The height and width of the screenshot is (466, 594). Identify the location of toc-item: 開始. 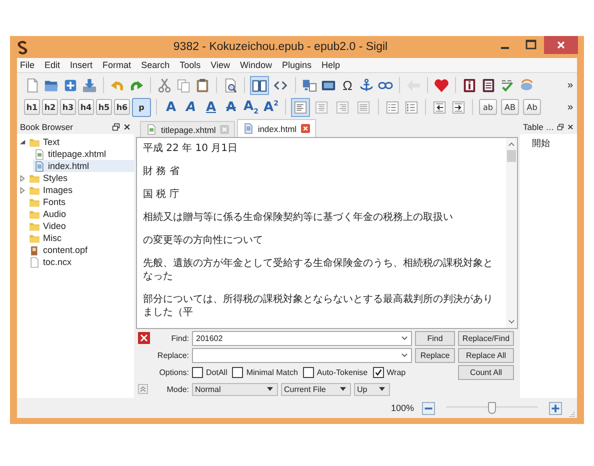
(541, 144).